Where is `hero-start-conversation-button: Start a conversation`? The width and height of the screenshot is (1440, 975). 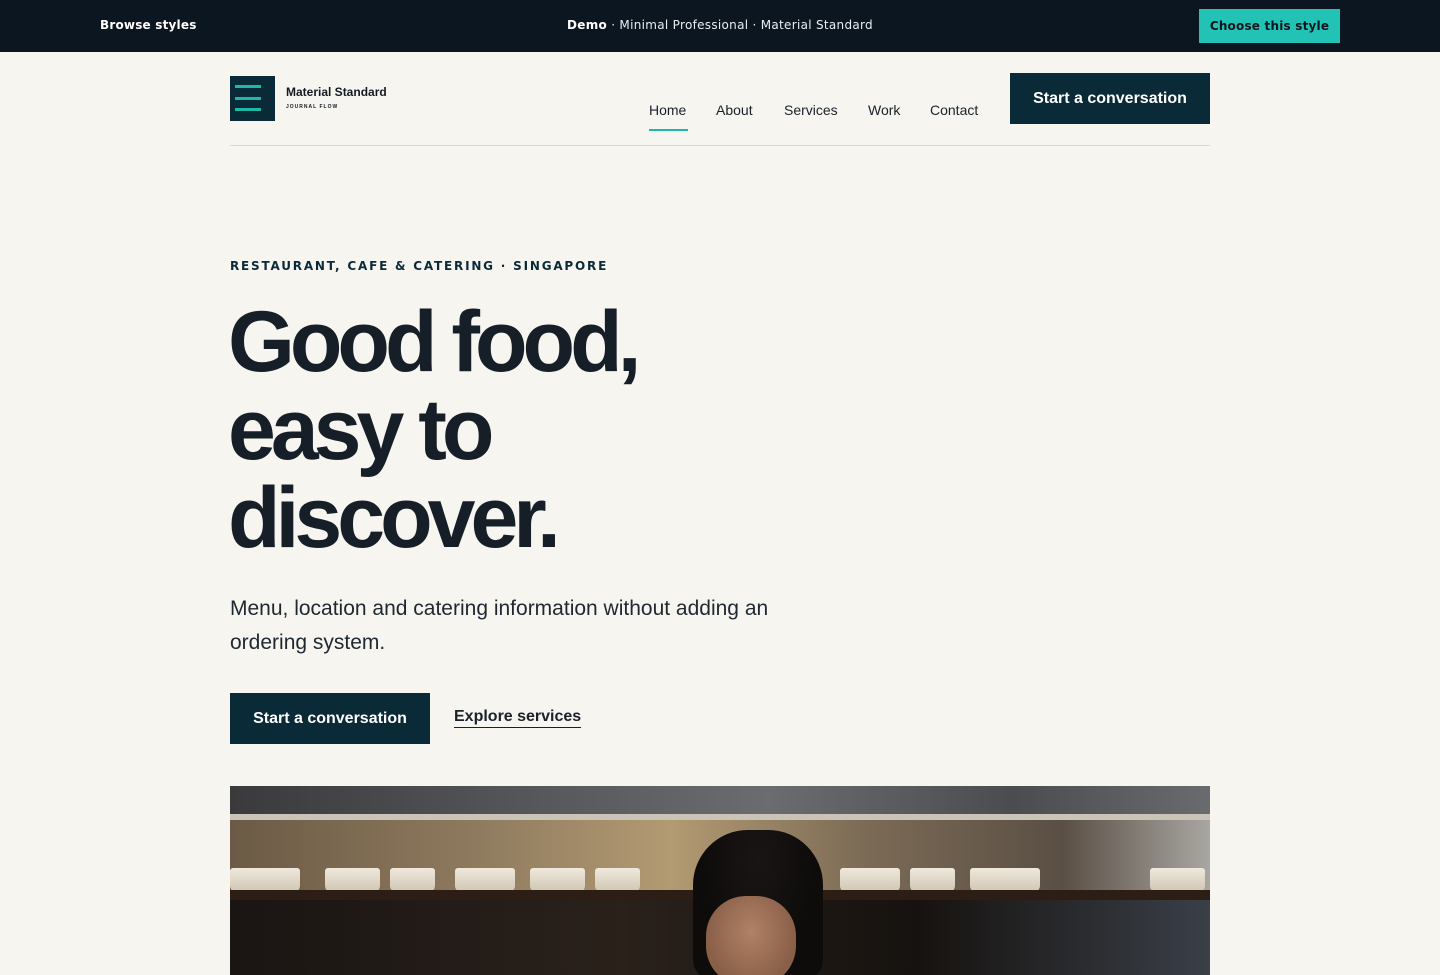 hero-start-conversation-button: Start a conversation is located at coordinates (330, 718).